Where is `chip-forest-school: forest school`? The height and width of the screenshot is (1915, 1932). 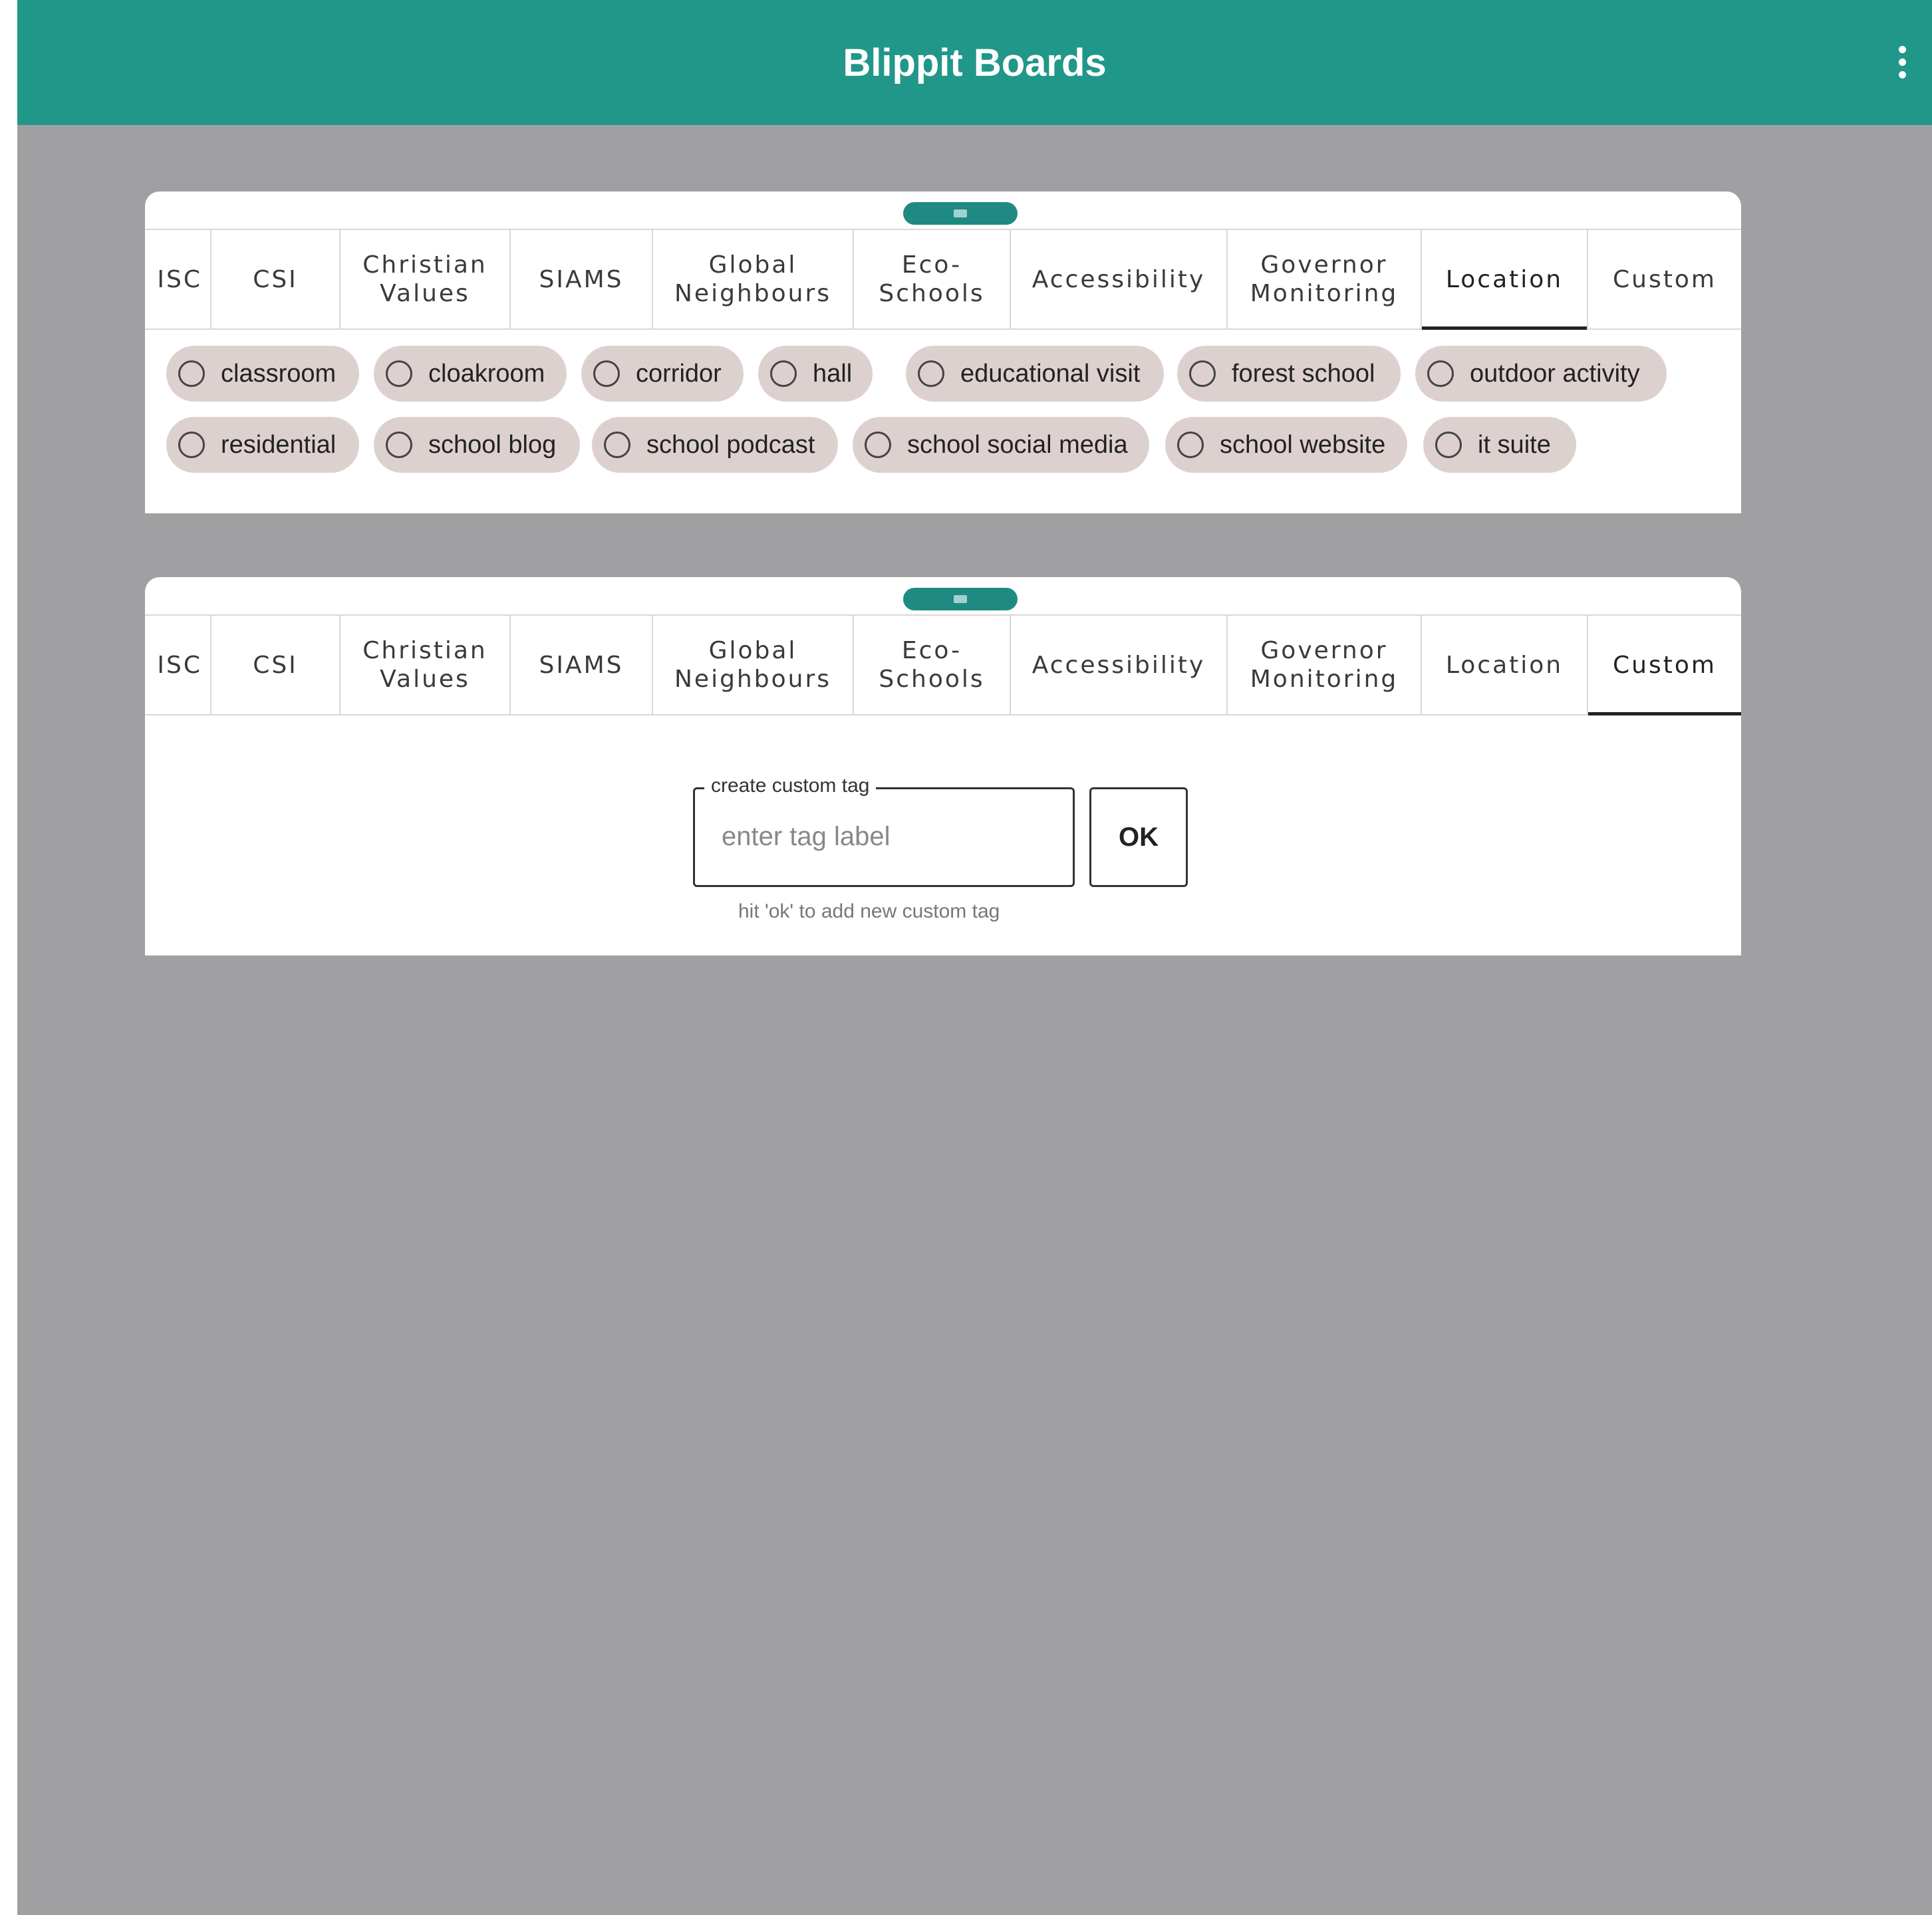 chip-forest-school: forest school is located at coordinates (1289, 374).